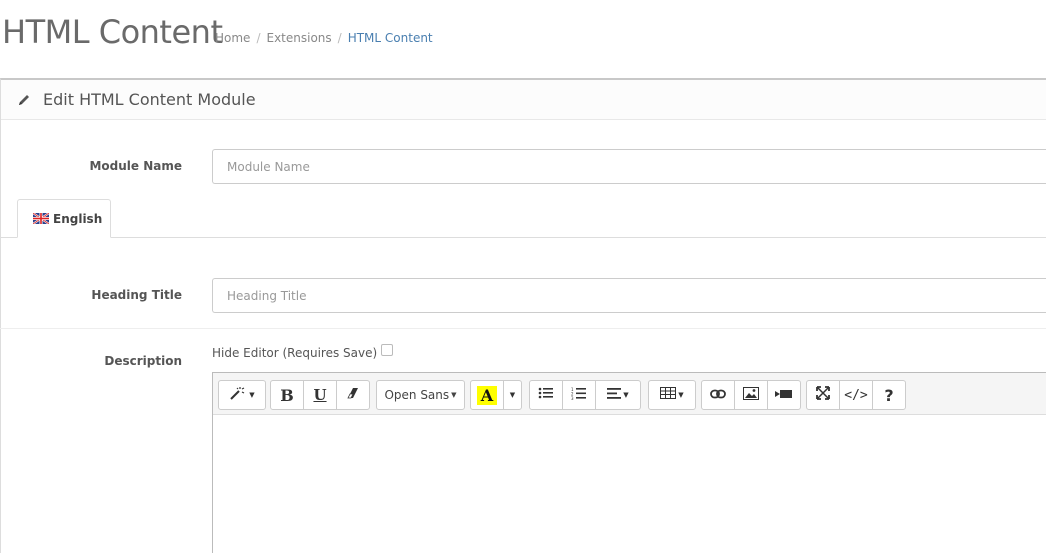 This screenshot has width=1046, height=554. Describe the element at coordinates (629, 295) in the screenshot. I see `heading-title-input: Heading Title` at that location.